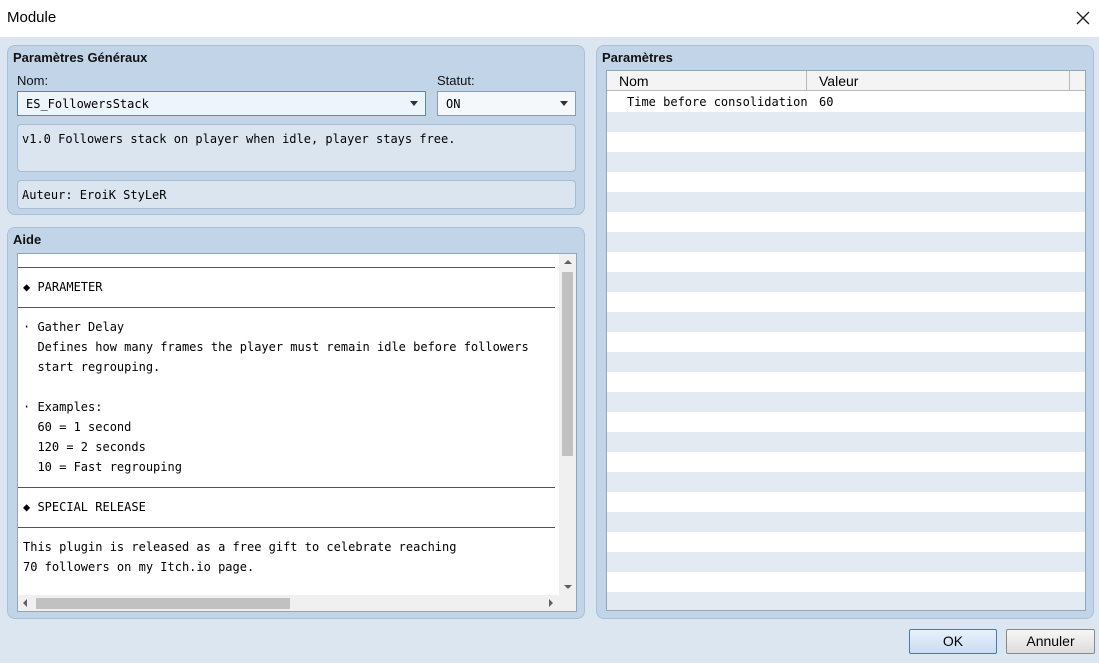  Describe the element at coordinates (453, 104) in the screenshot. I see `status-value: ON` at that location.